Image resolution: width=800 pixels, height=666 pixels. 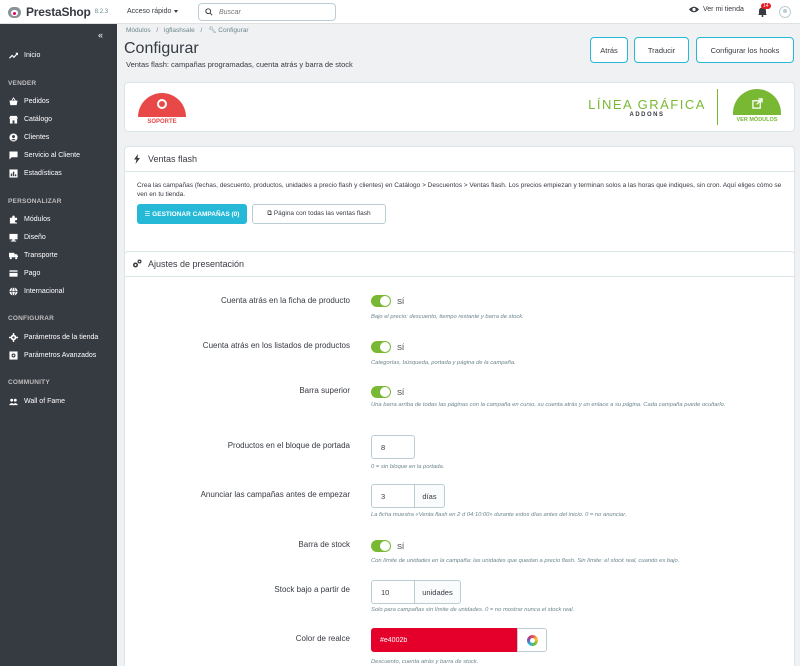 What do you see at coordinates (381, 546) in the screenshot?
I see `stock-bar-toggle` at bounding box center [381, 546].